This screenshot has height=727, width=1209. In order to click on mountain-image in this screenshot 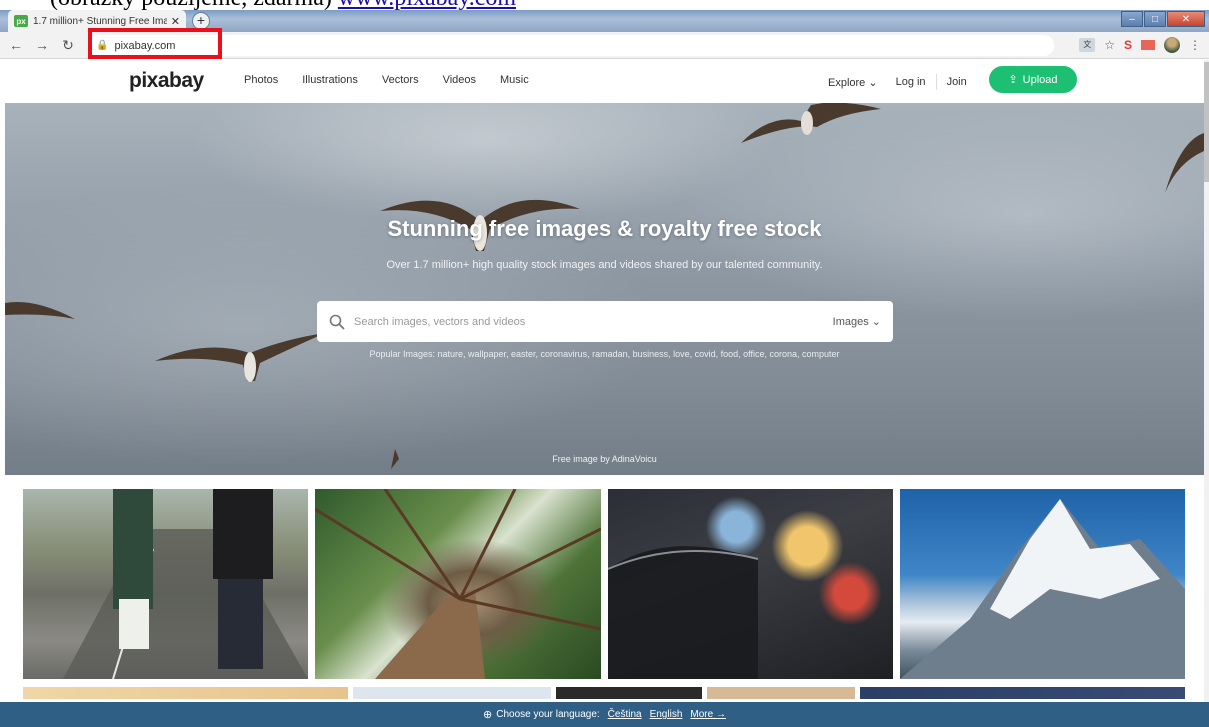, I will do `click(1042, 589)`.